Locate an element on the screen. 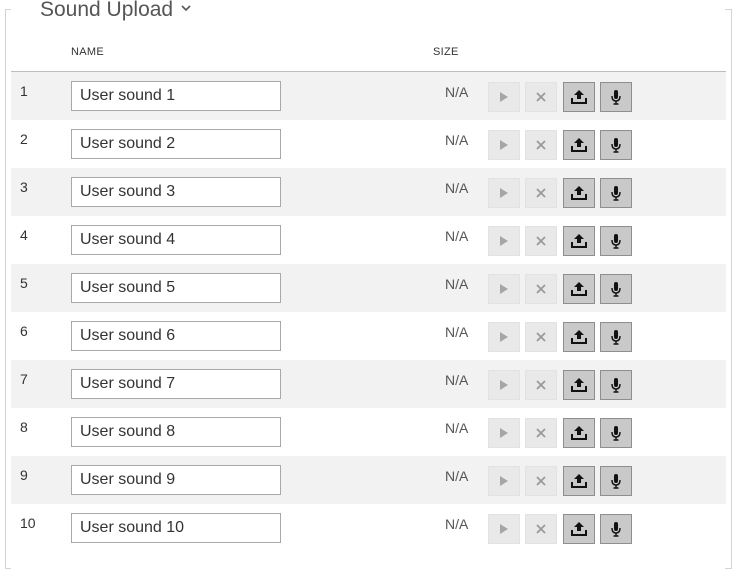  row-index: 7 is located at coordinates (24, 379).